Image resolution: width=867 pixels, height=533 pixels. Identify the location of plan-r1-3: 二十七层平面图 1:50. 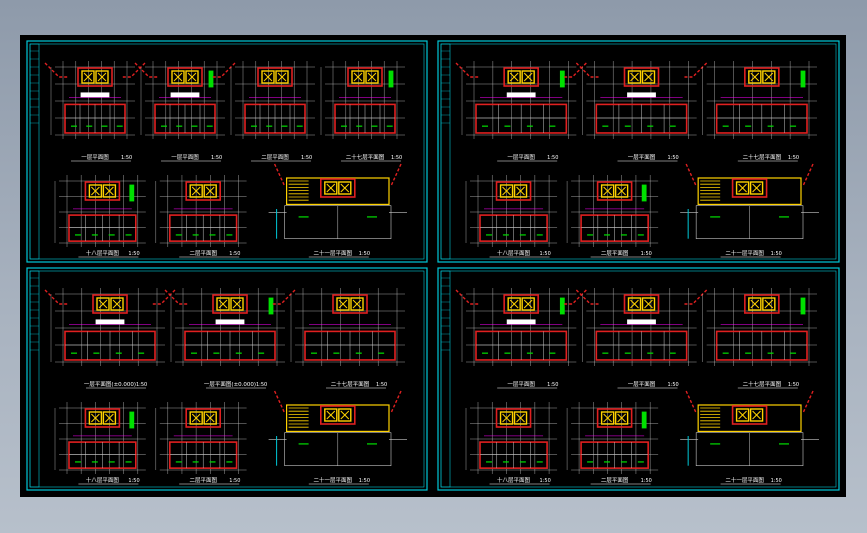
(362, 111).